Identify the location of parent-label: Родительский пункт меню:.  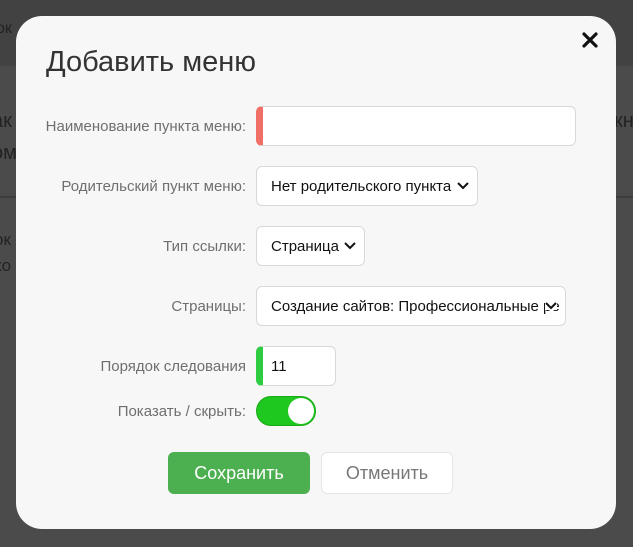
(153, 186).